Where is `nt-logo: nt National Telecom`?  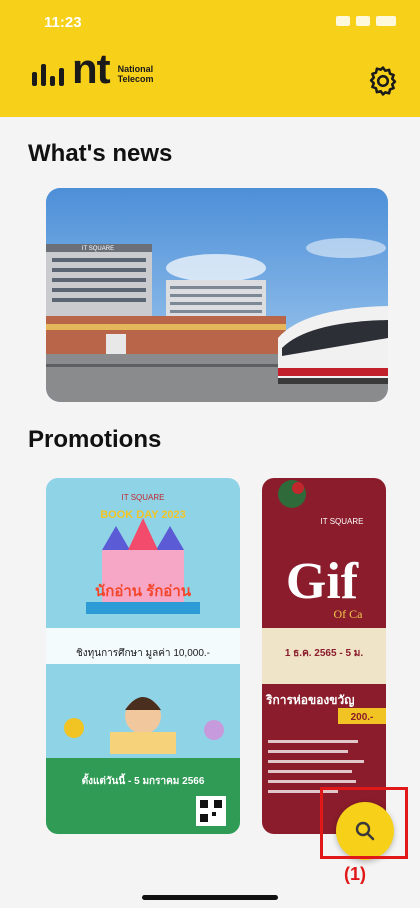 nt-logo: nt National Telecom is located at coordinates (93, 68).